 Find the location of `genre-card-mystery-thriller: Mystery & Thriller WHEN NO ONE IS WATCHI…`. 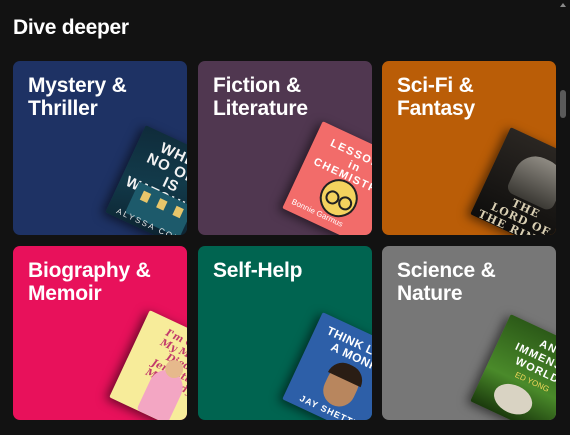

genre-card-mystery-thriller: Mystery & Thriller WHEN NO ONE IS WATCHI… is located at coordinates (100, 148).